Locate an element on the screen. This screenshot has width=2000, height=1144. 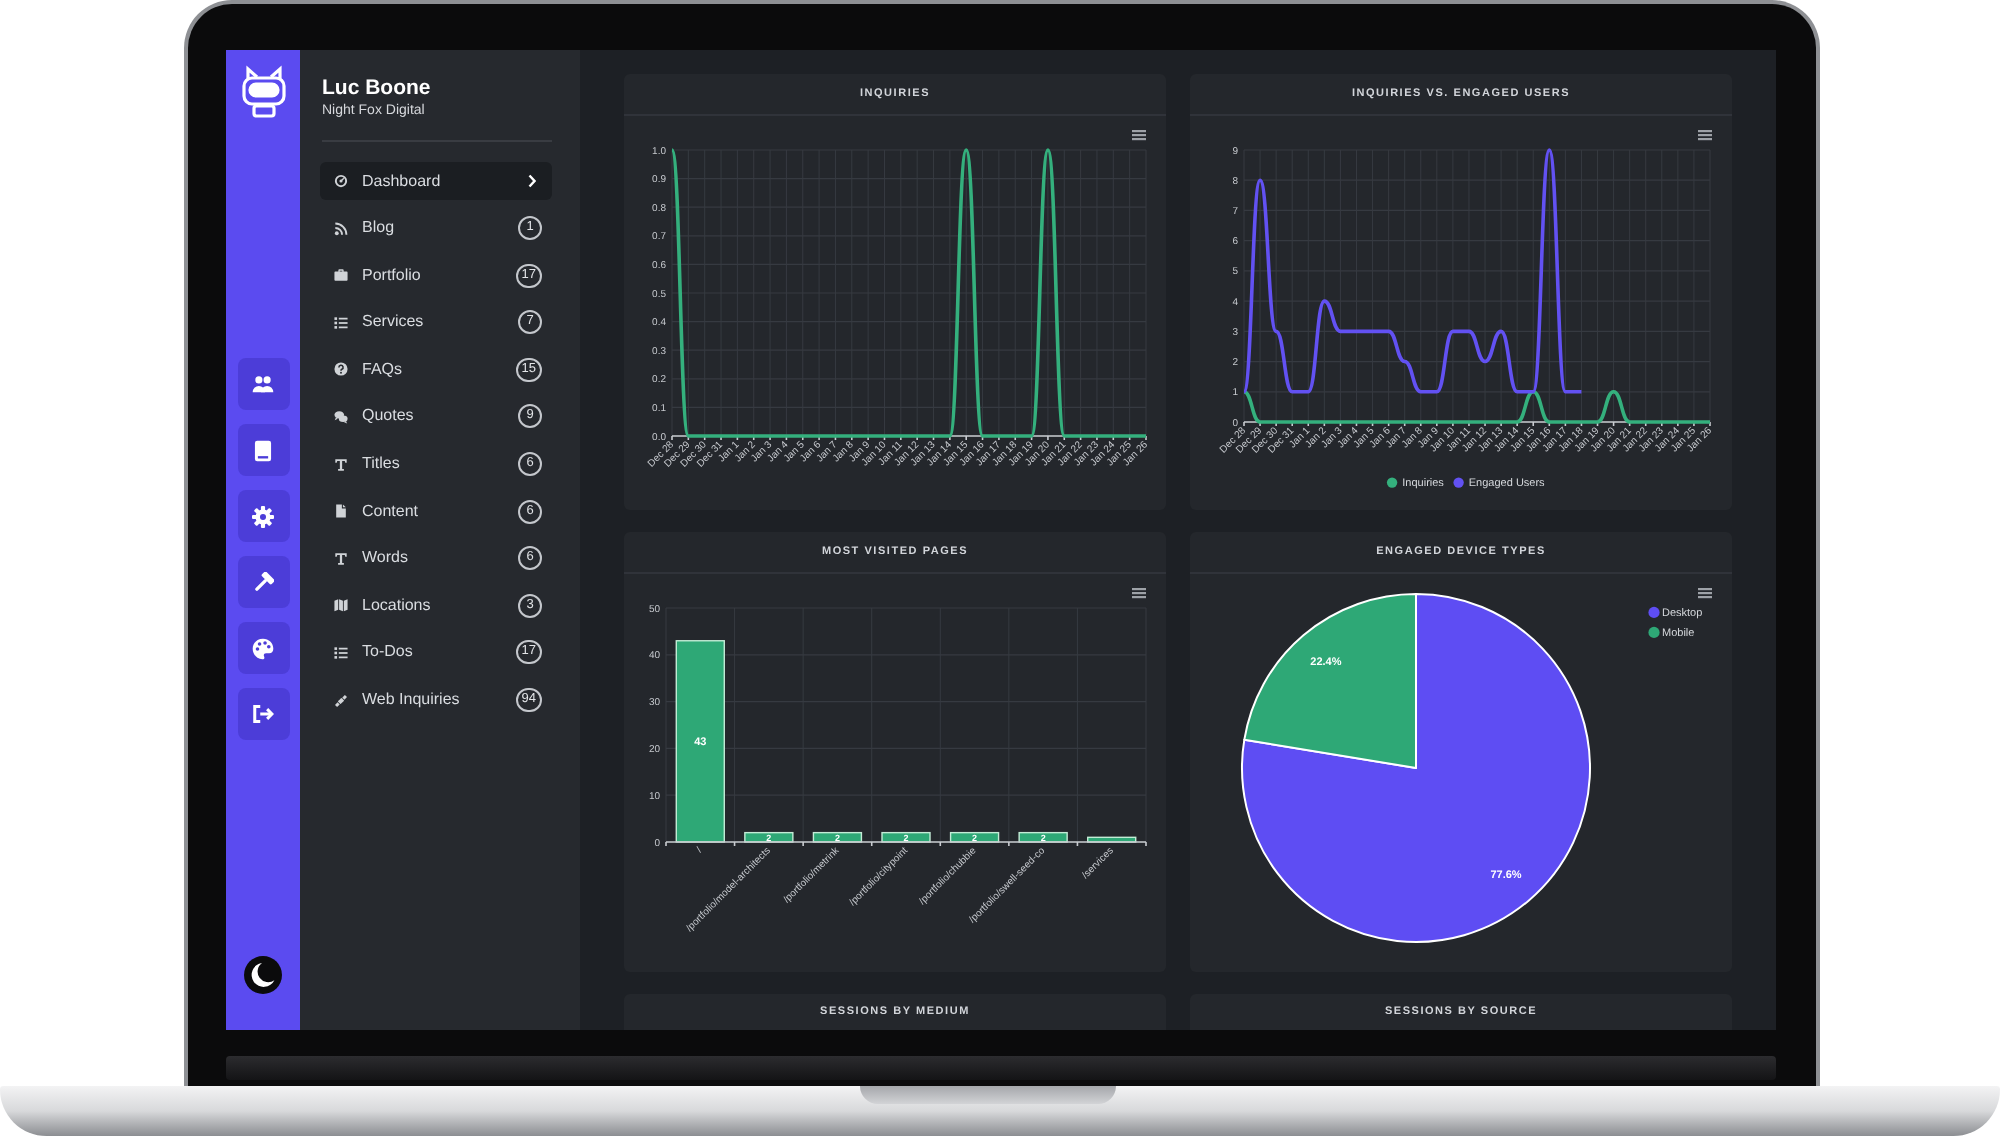
hammer-button is located at coordinates (263, 582).